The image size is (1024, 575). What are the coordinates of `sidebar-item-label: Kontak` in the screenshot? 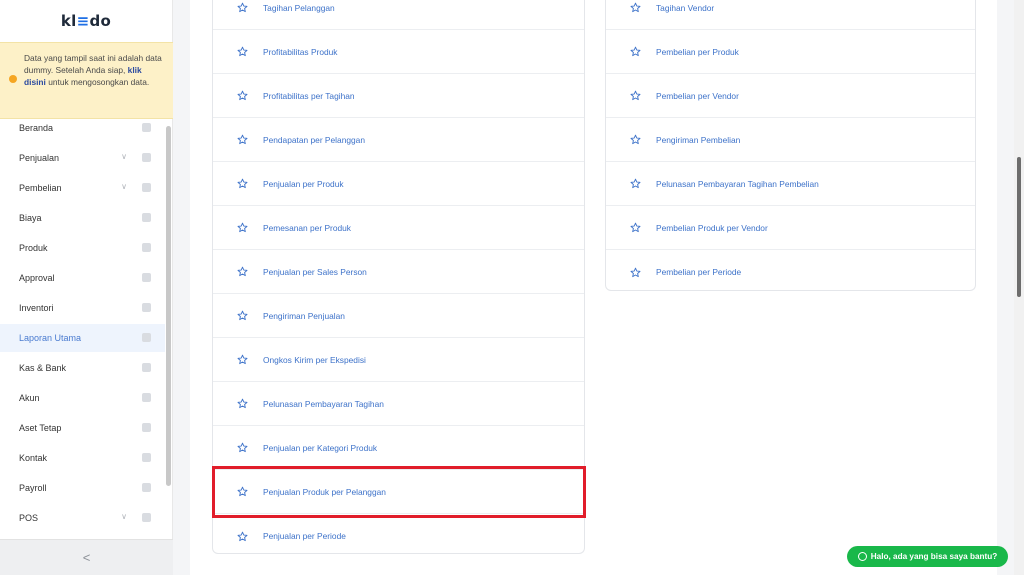 It's located at (33, 458).